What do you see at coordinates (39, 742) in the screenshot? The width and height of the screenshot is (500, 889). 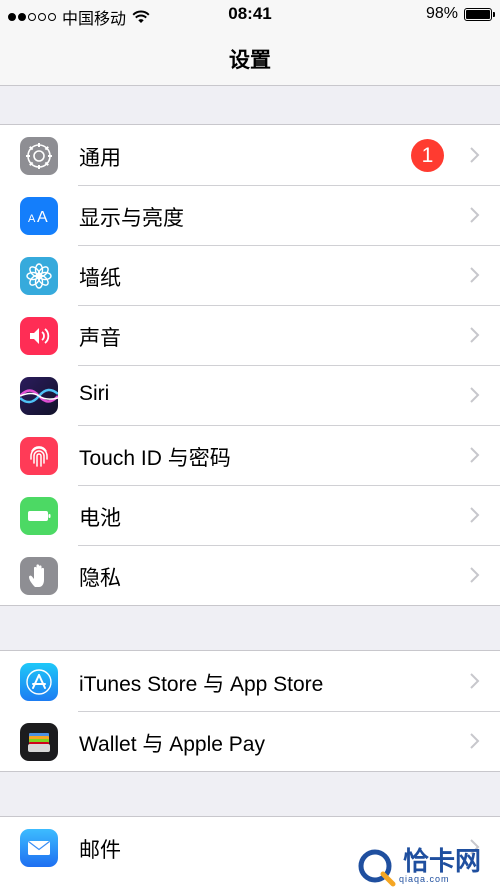 I see `wallet-icon` at bounding box center [39, 742].